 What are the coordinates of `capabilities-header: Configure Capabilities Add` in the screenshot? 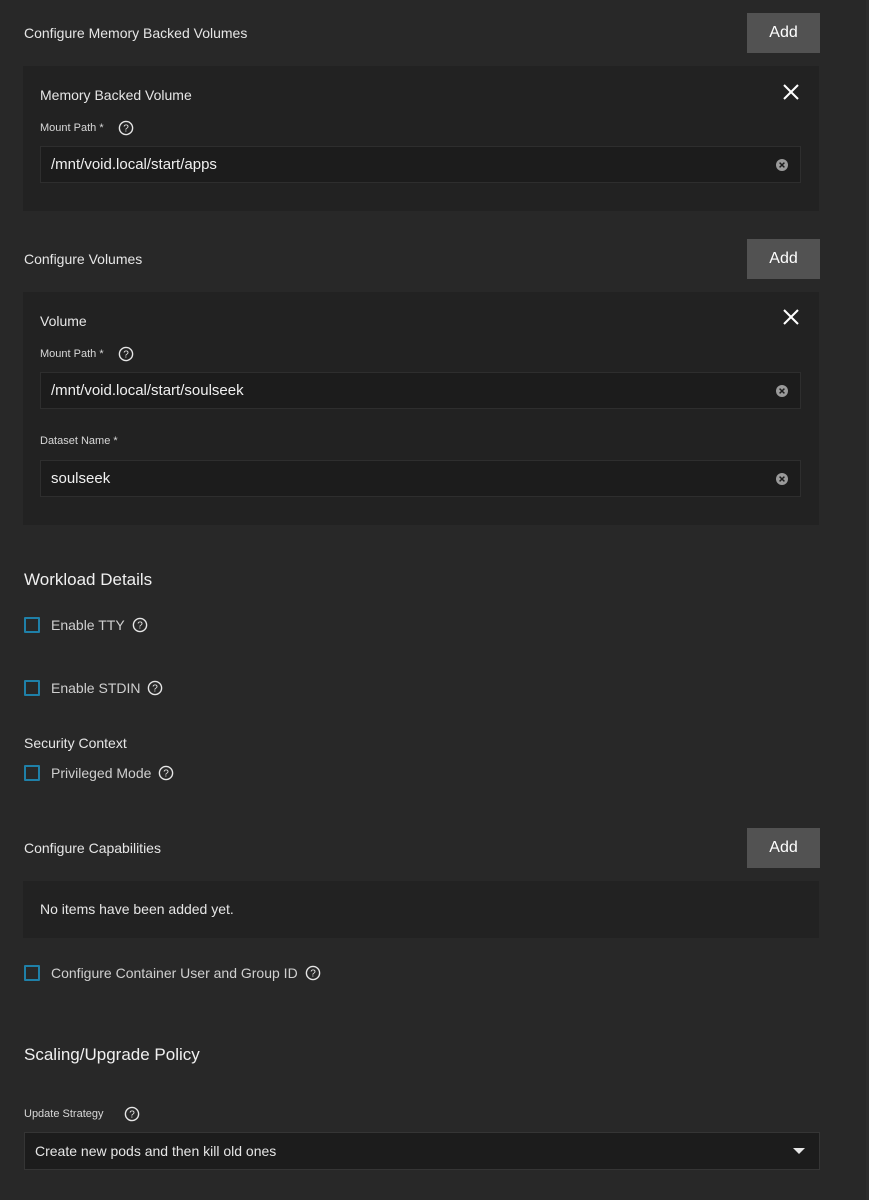 It's located at (422, 848).